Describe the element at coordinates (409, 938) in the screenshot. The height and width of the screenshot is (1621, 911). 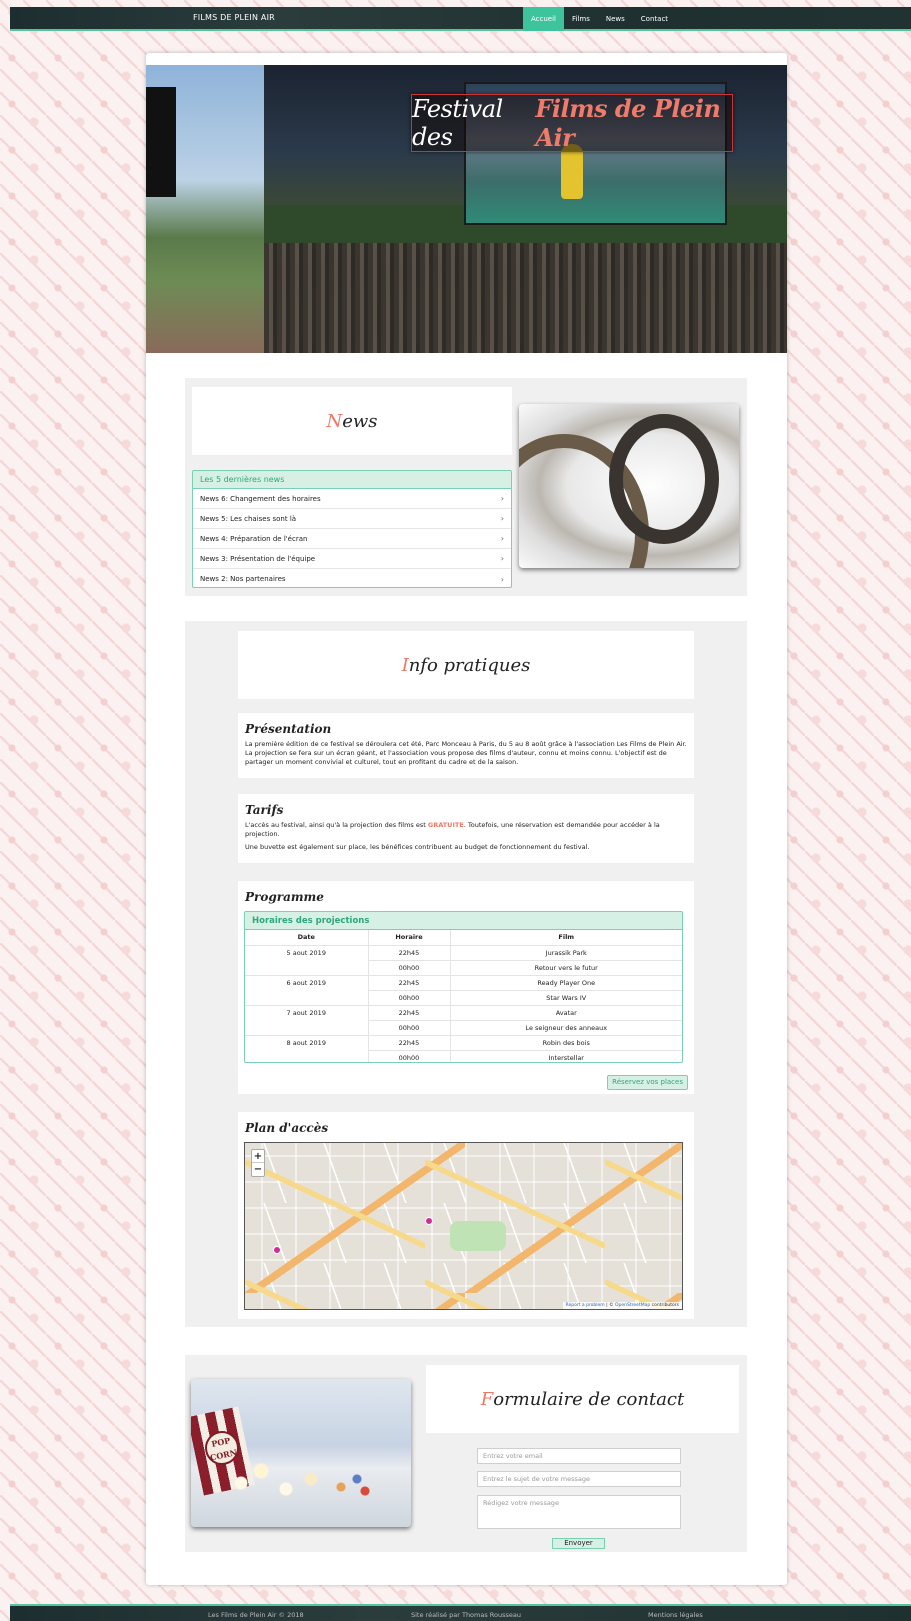
I see `col-horaire: Horaire` at that location.